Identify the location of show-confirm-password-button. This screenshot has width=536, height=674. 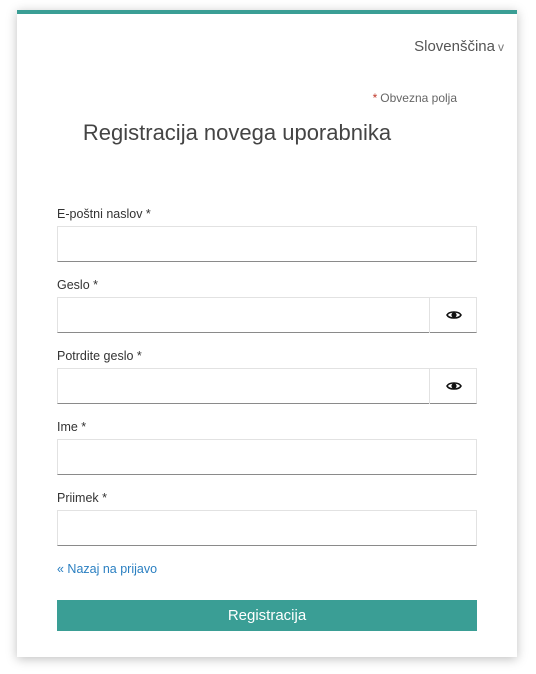
(453, 386).